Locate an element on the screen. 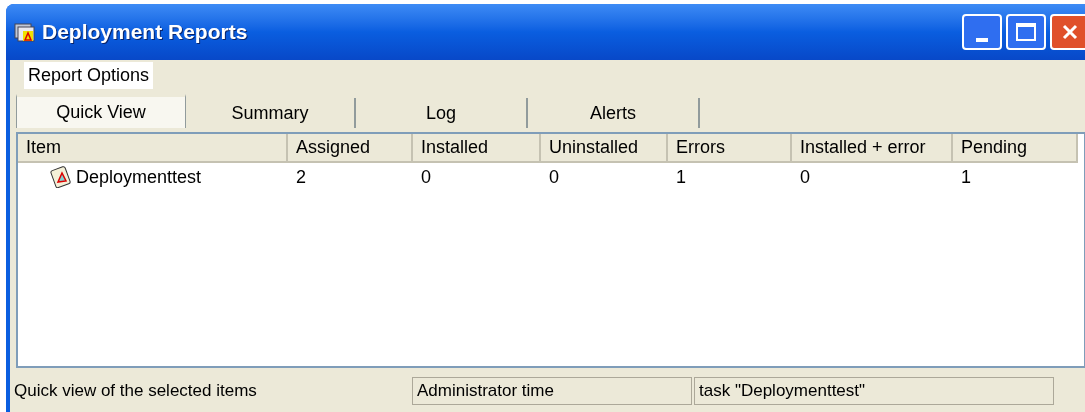 This screenshot has width=1085, height=412. tab: Quick View is located at coordinates (101, 111).